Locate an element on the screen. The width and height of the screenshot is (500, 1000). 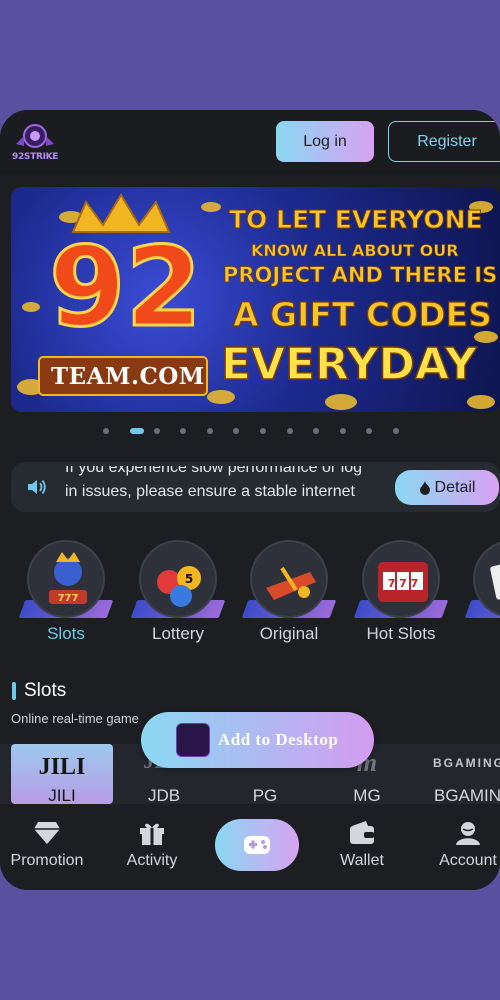
section-title: Slots is located at coordinates (39, 690).